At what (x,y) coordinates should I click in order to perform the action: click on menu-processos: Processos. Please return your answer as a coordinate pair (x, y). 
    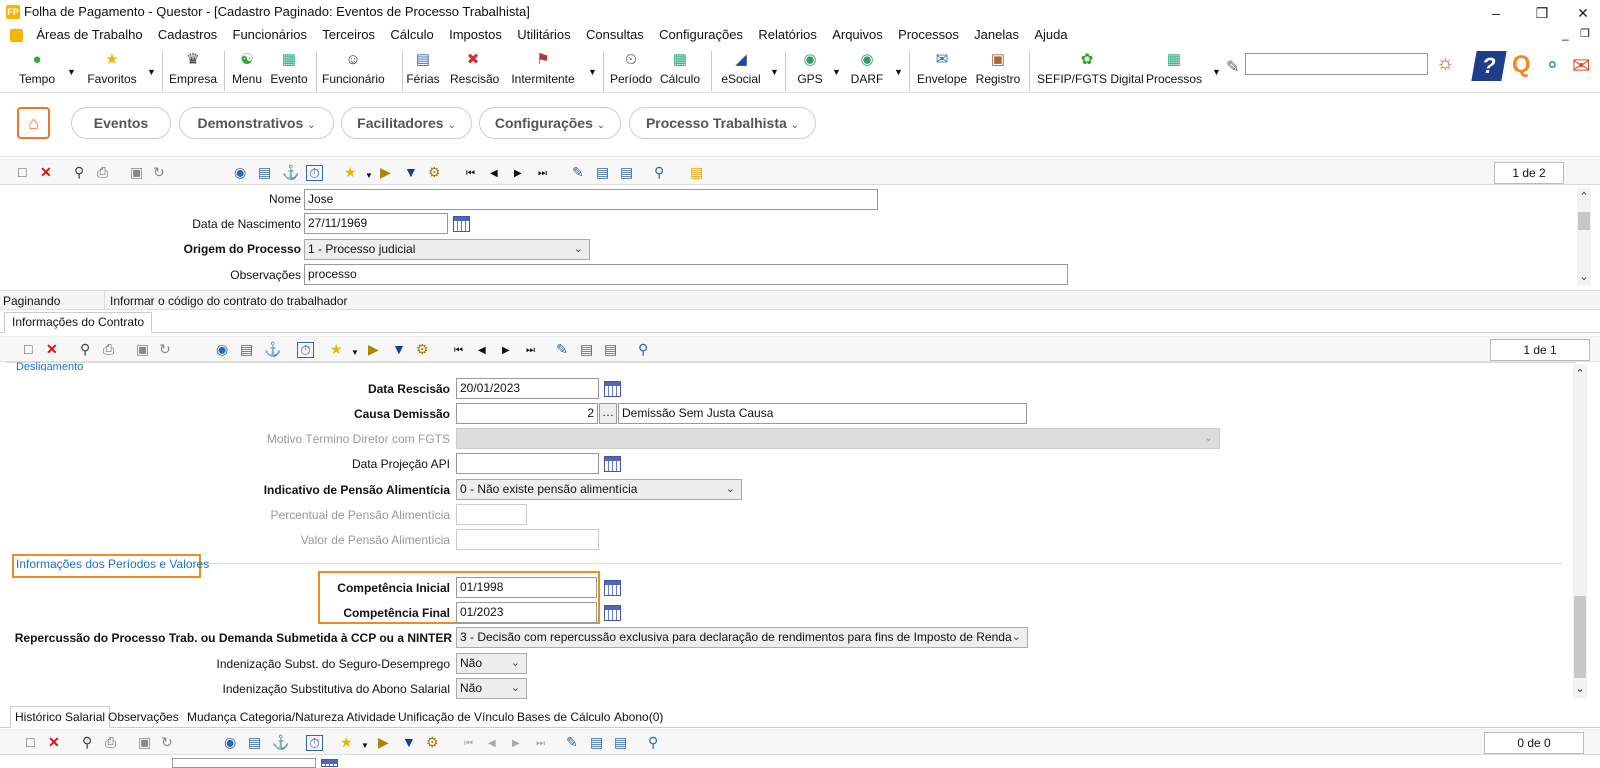
    Looking at the image, I should click on (928, 35).